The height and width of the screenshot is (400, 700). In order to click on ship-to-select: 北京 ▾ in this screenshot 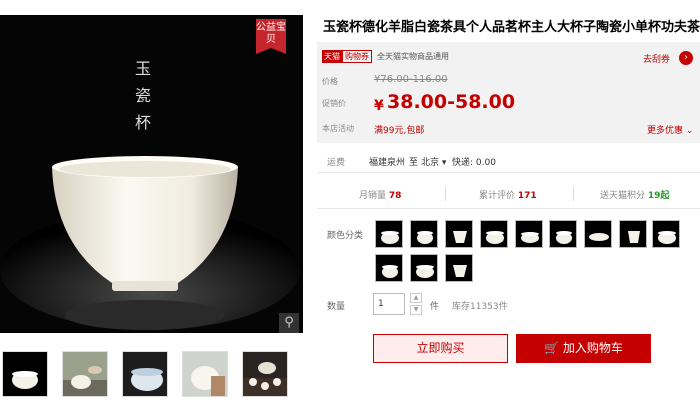, I will do `click(433, 161)`.